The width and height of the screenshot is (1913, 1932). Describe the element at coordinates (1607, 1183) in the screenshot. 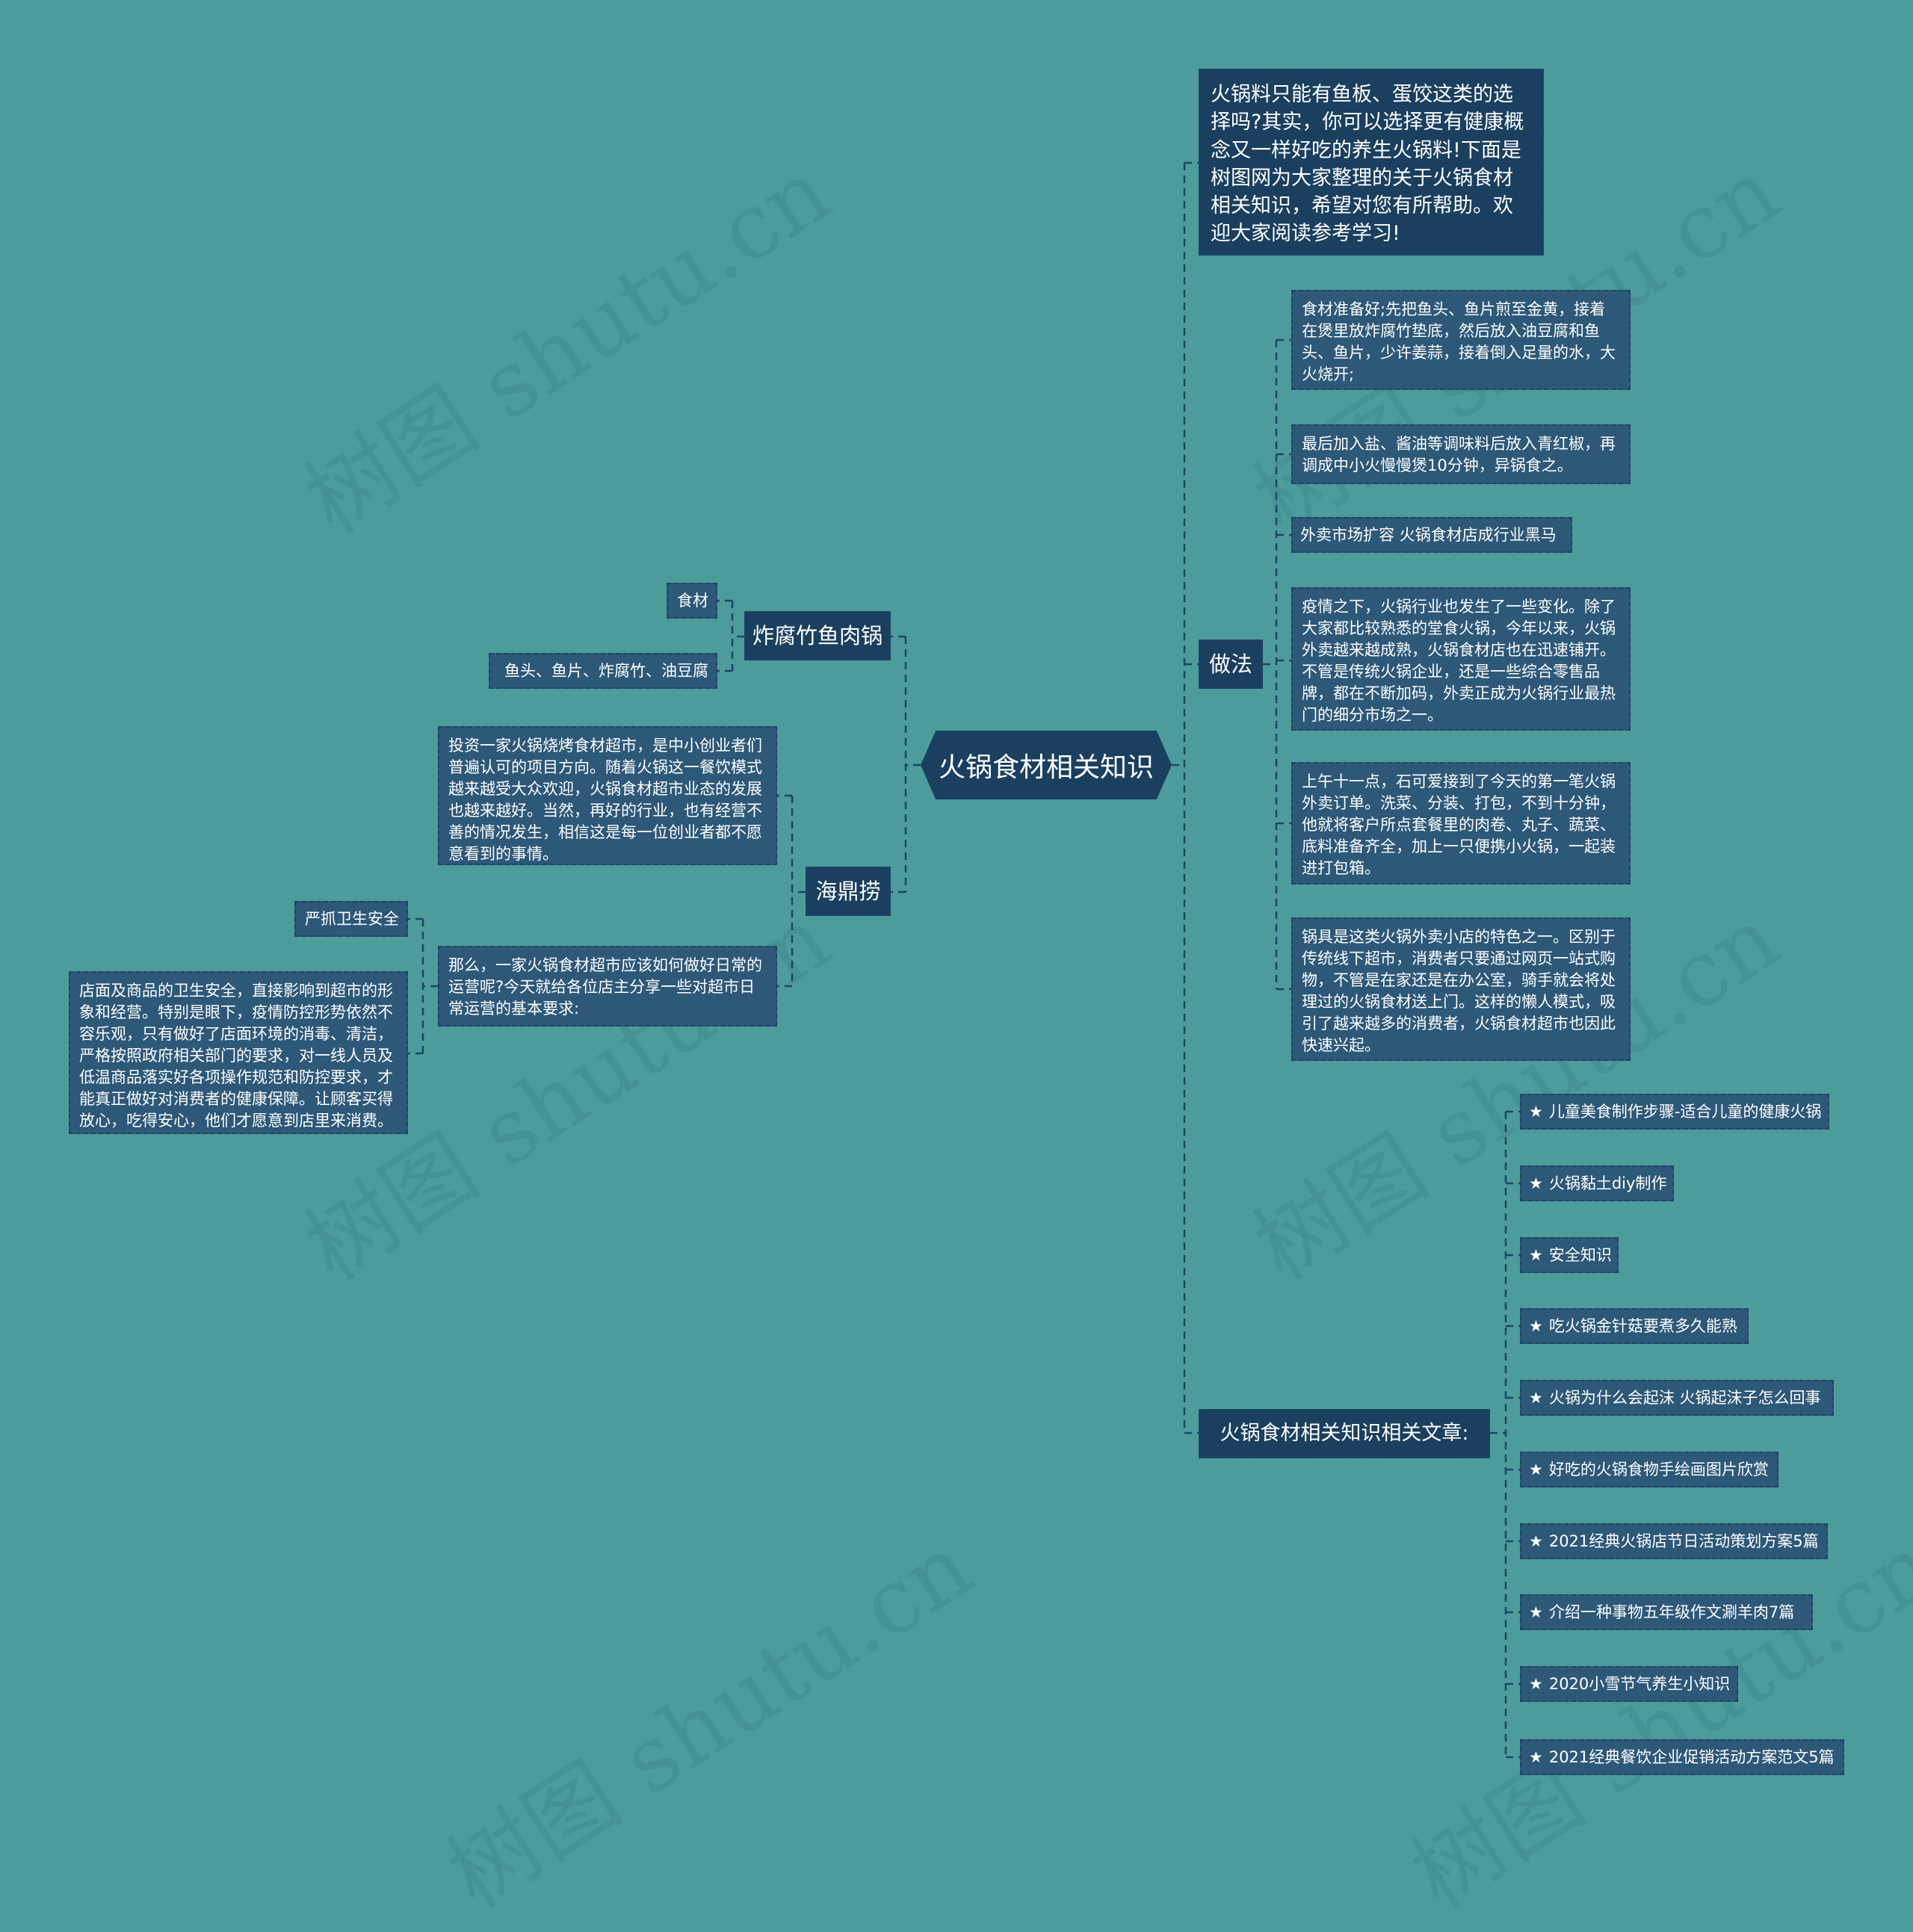

I see `article-title: 火锅黏土diy制作` at that location.